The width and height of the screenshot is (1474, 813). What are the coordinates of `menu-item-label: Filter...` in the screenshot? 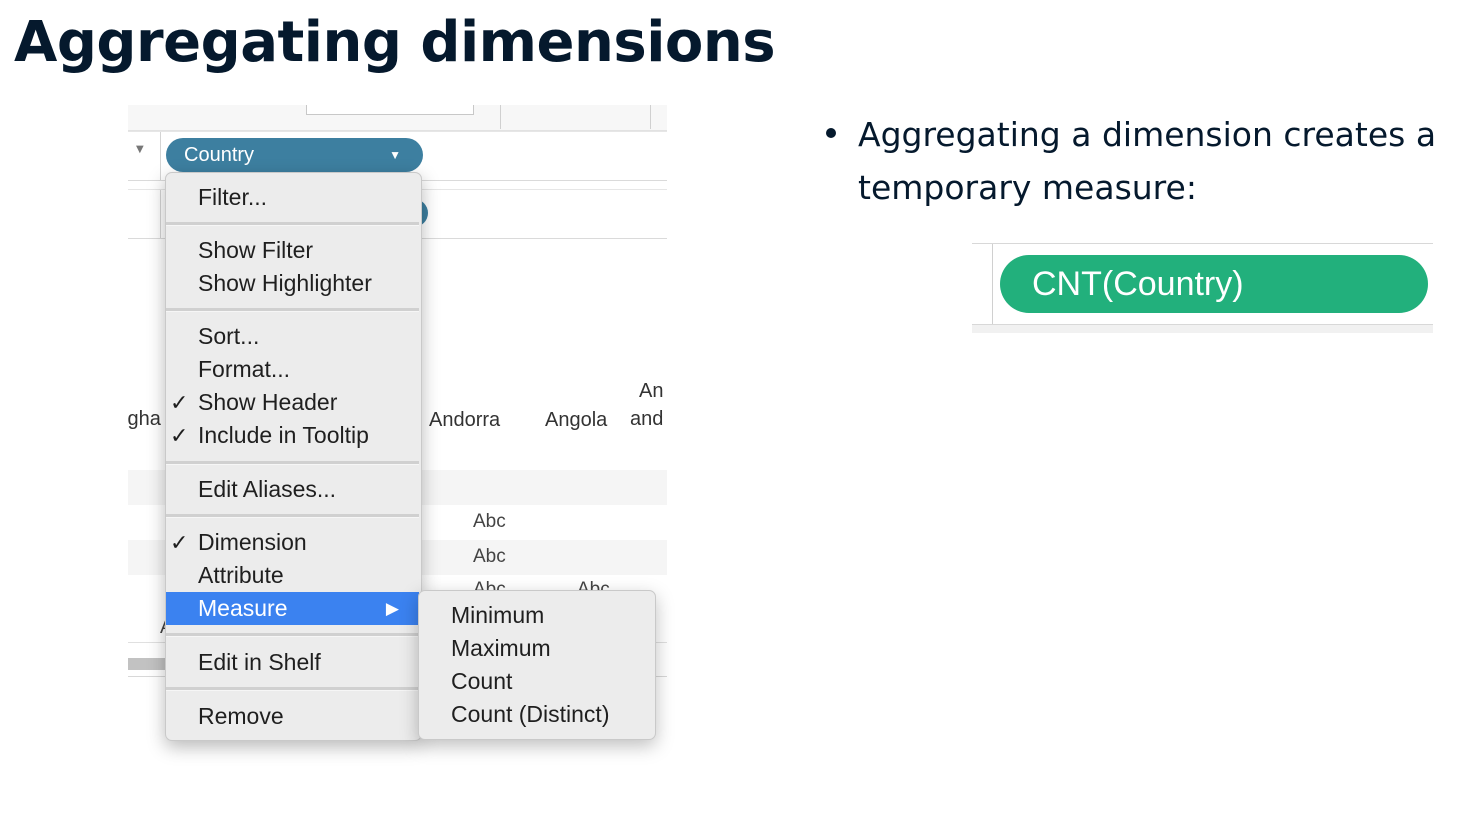 It's located at (233, 197).